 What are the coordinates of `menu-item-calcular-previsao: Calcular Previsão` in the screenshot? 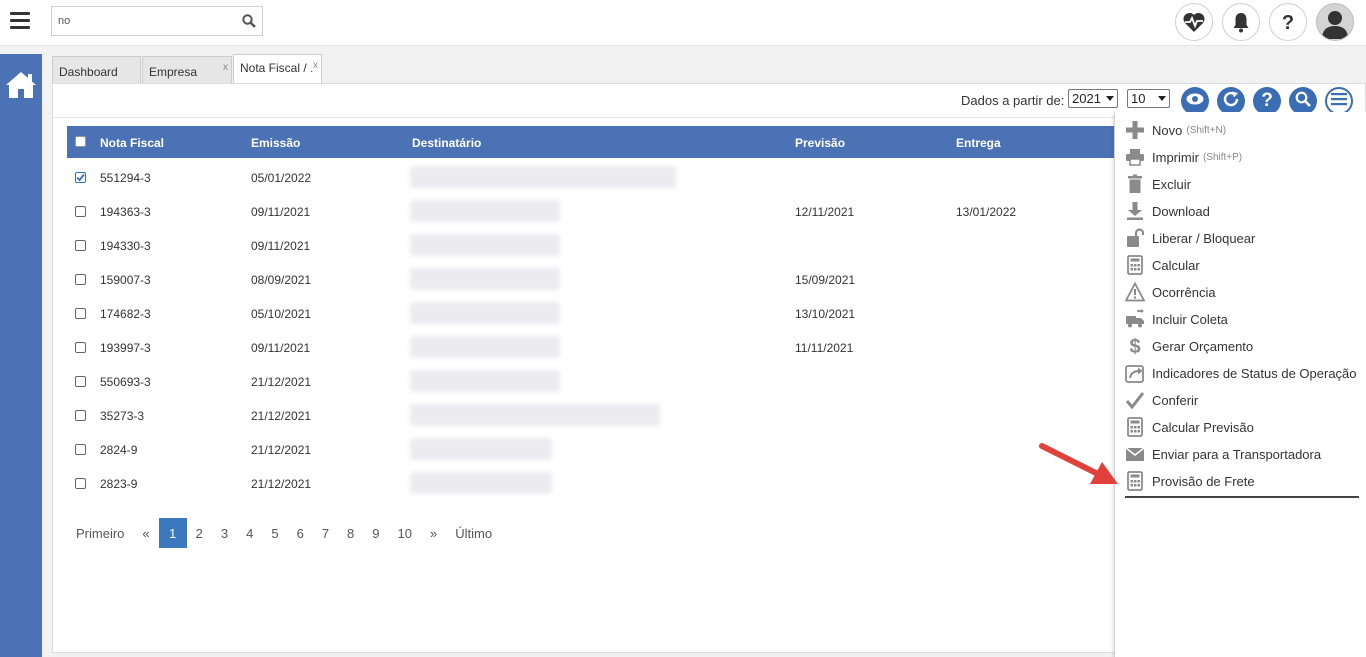 It's located at (1189, 427).